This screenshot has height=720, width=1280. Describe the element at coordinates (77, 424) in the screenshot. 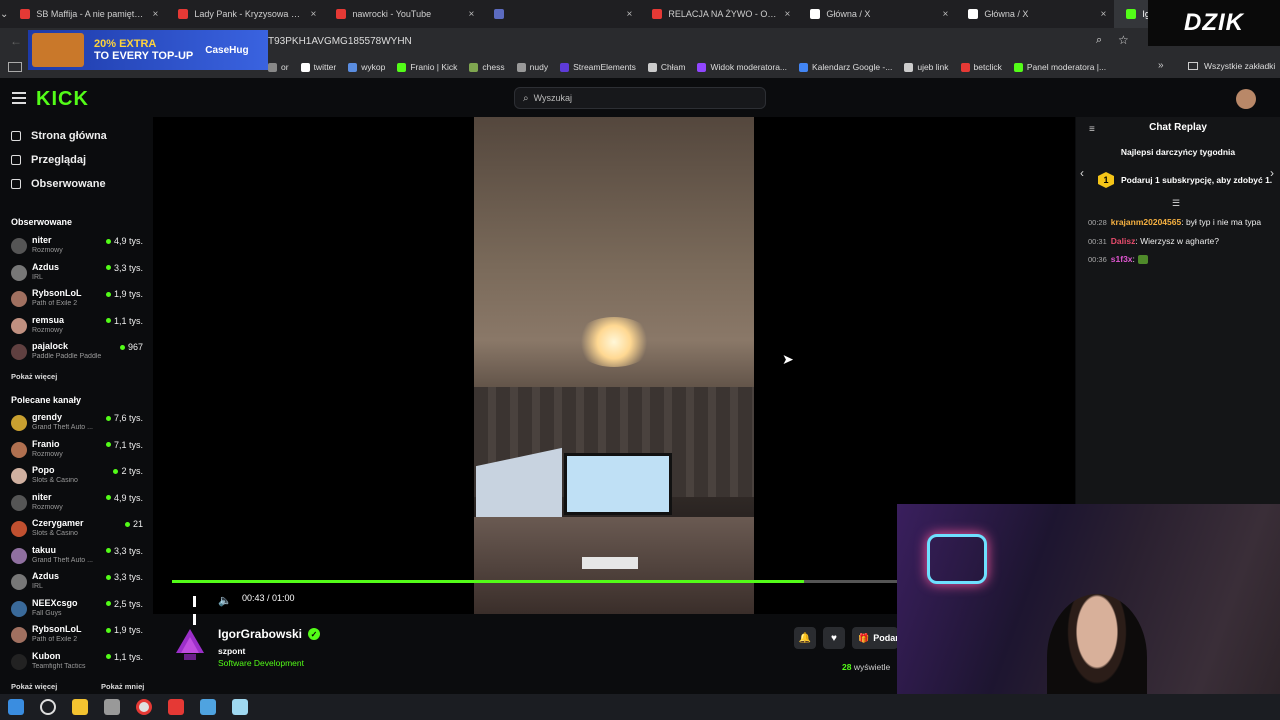

I see `channel-item: grendy Grand Theft Auto ... 7,6 tys.` at that location.